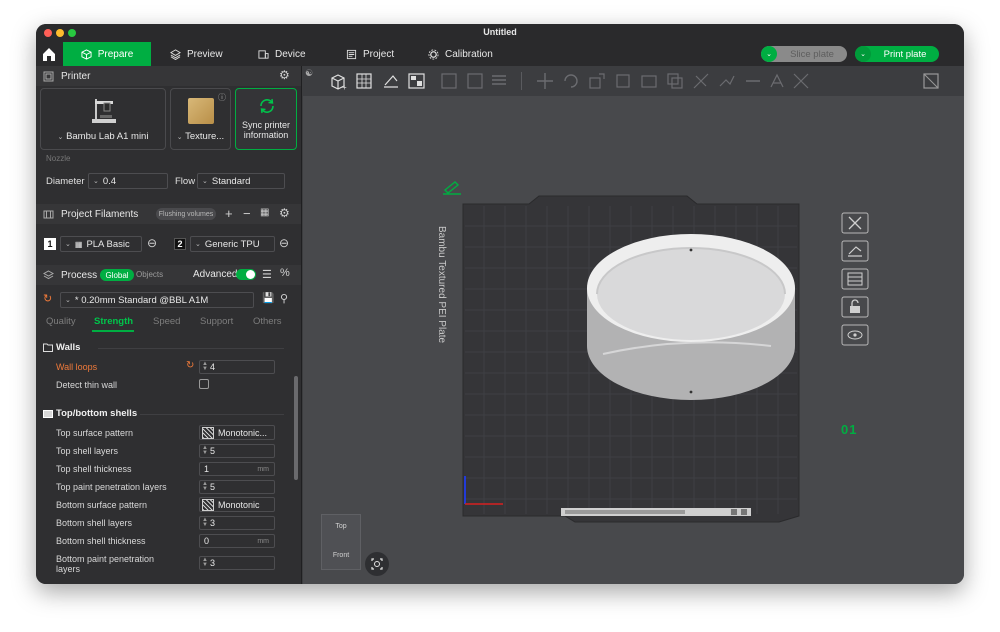 The image size is (1000, 632). What do you see at coordinates (521, 81) in the screenshot?
I see `toolbar-divider` at bounding box center [521, 81].